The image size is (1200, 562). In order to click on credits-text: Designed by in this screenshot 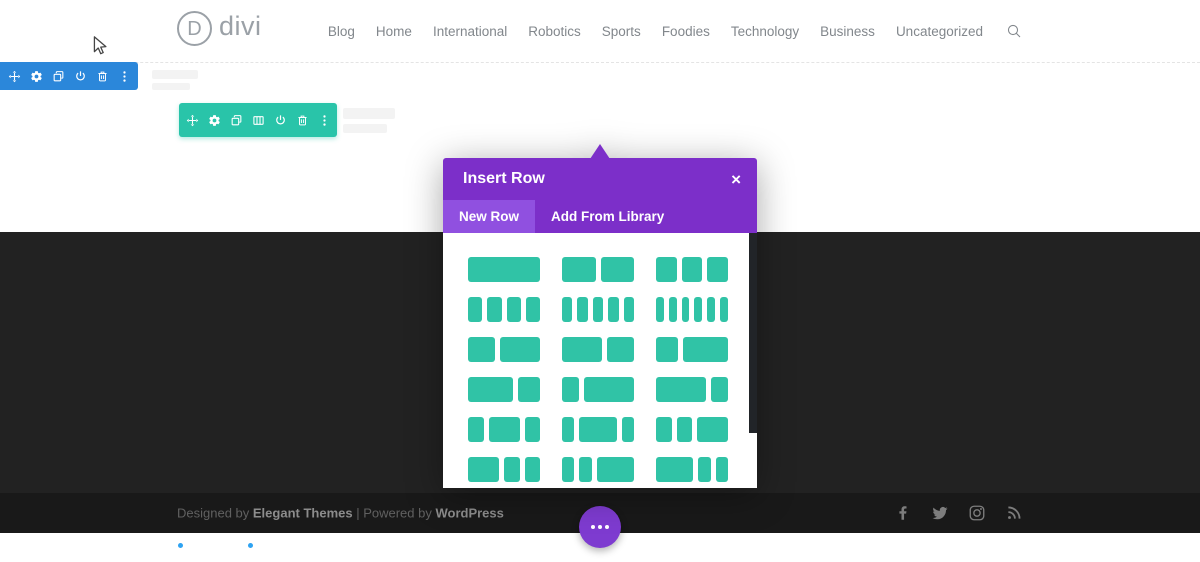, I will do `click(215, 513)`.